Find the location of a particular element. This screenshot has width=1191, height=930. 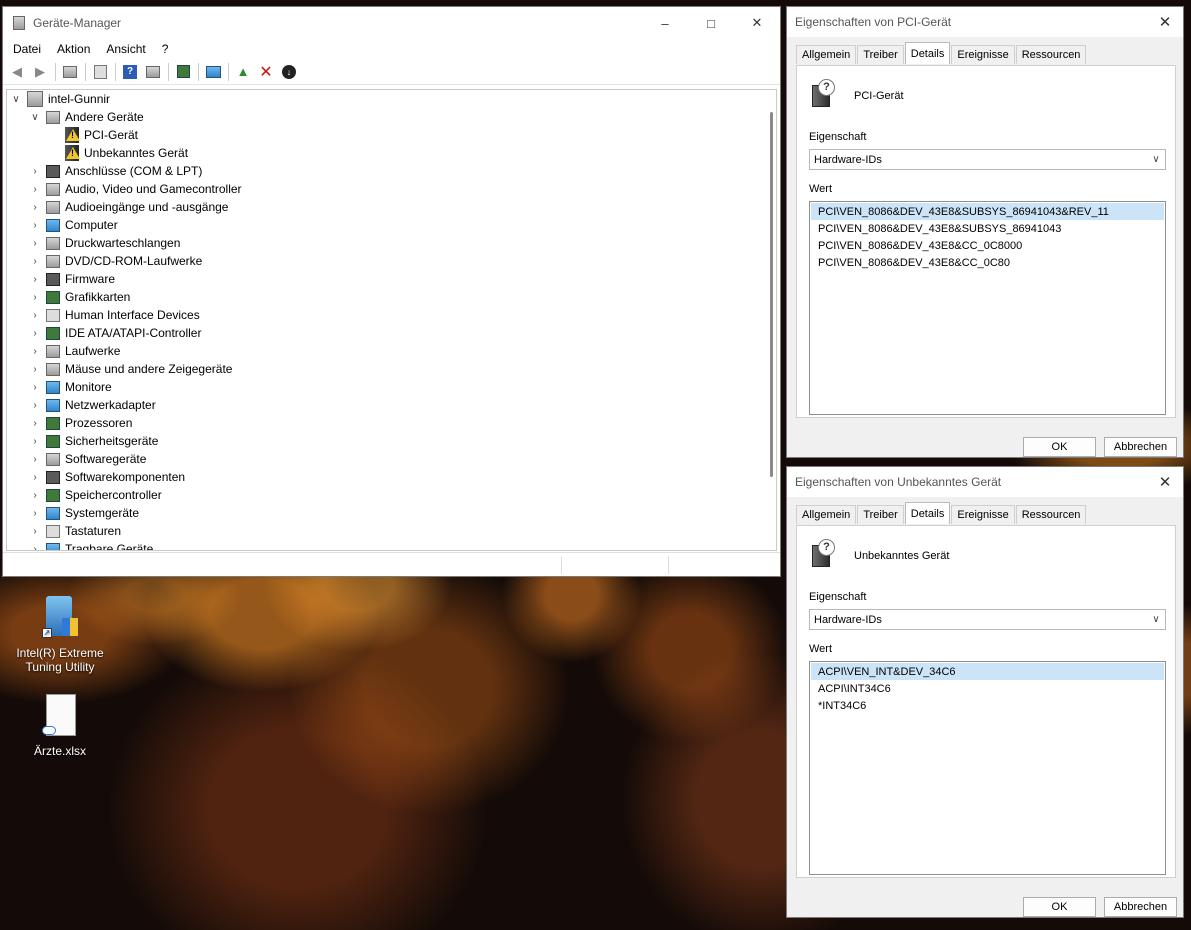

show-hide-console-tree-icon is located at coordinates (70, 72).